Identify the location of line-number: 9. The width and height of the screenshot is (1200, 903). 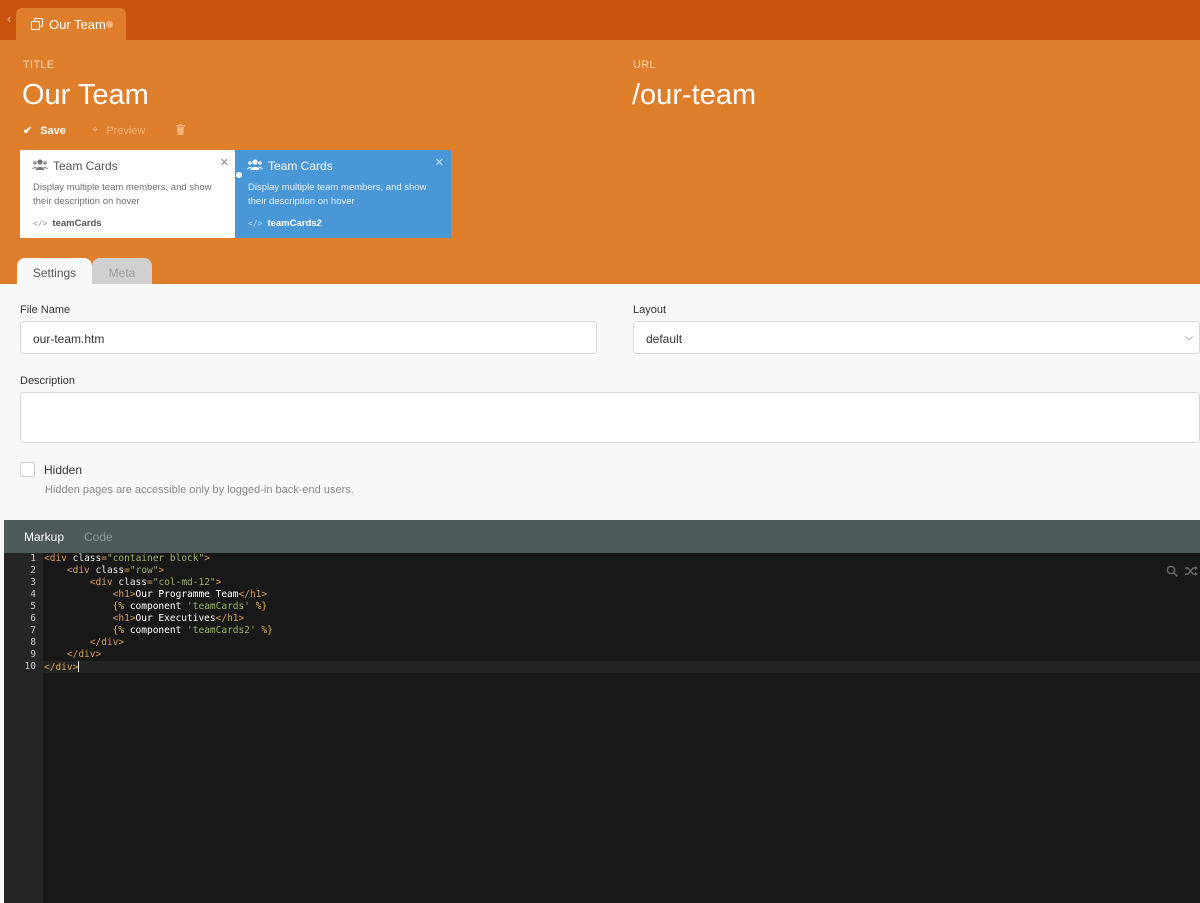
(33, 654).